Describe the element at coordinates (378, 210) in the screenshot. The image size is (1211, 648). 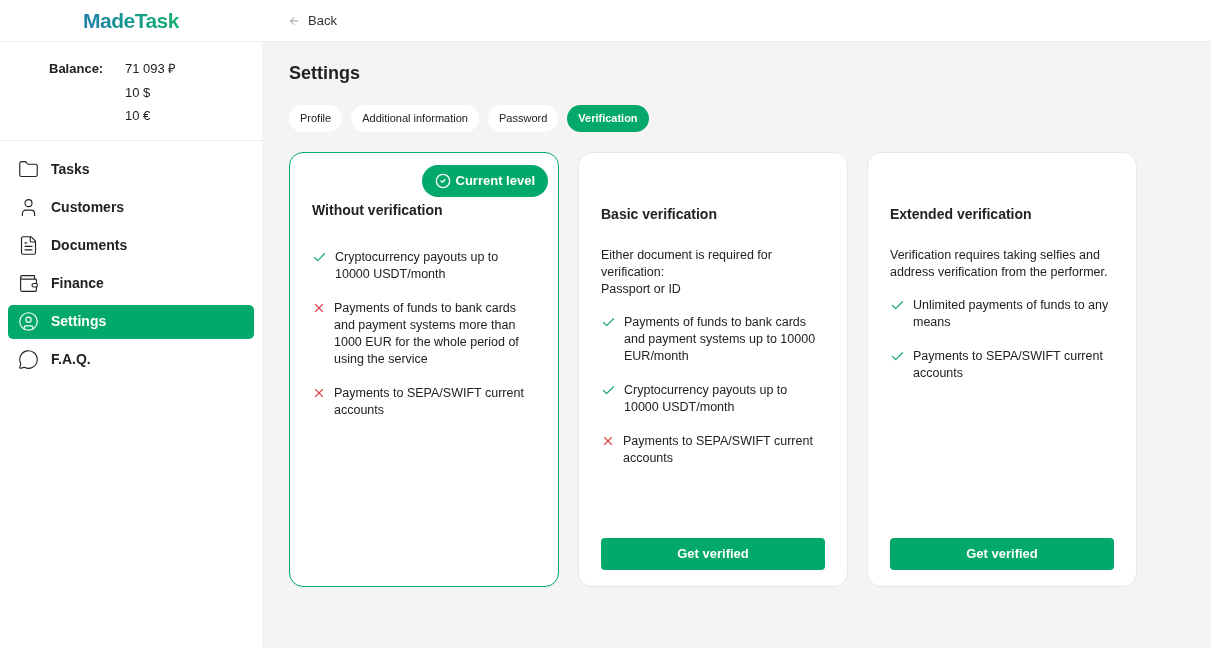
I see `card-title: Without verification` at that location.